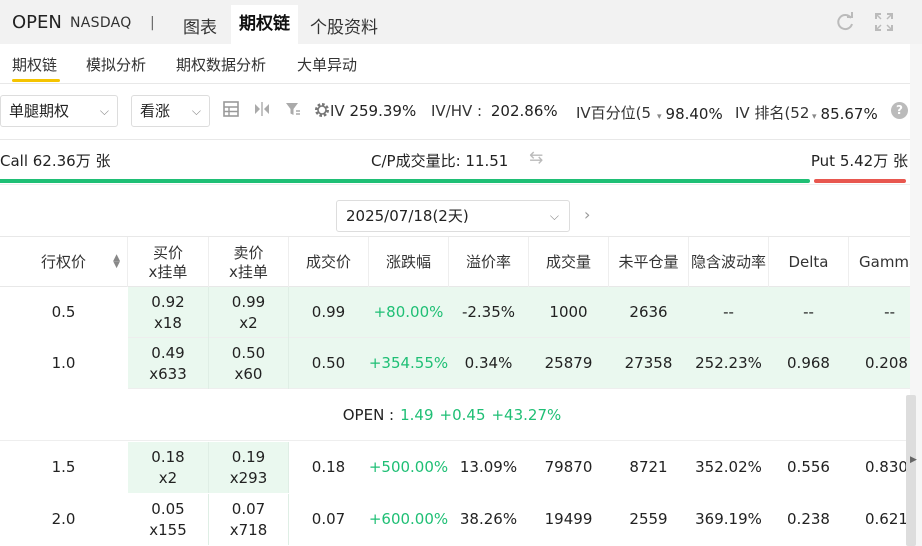  I want to click on expiry-date-select: 2025/07/18(2天) ⌵, so click(453, 216).